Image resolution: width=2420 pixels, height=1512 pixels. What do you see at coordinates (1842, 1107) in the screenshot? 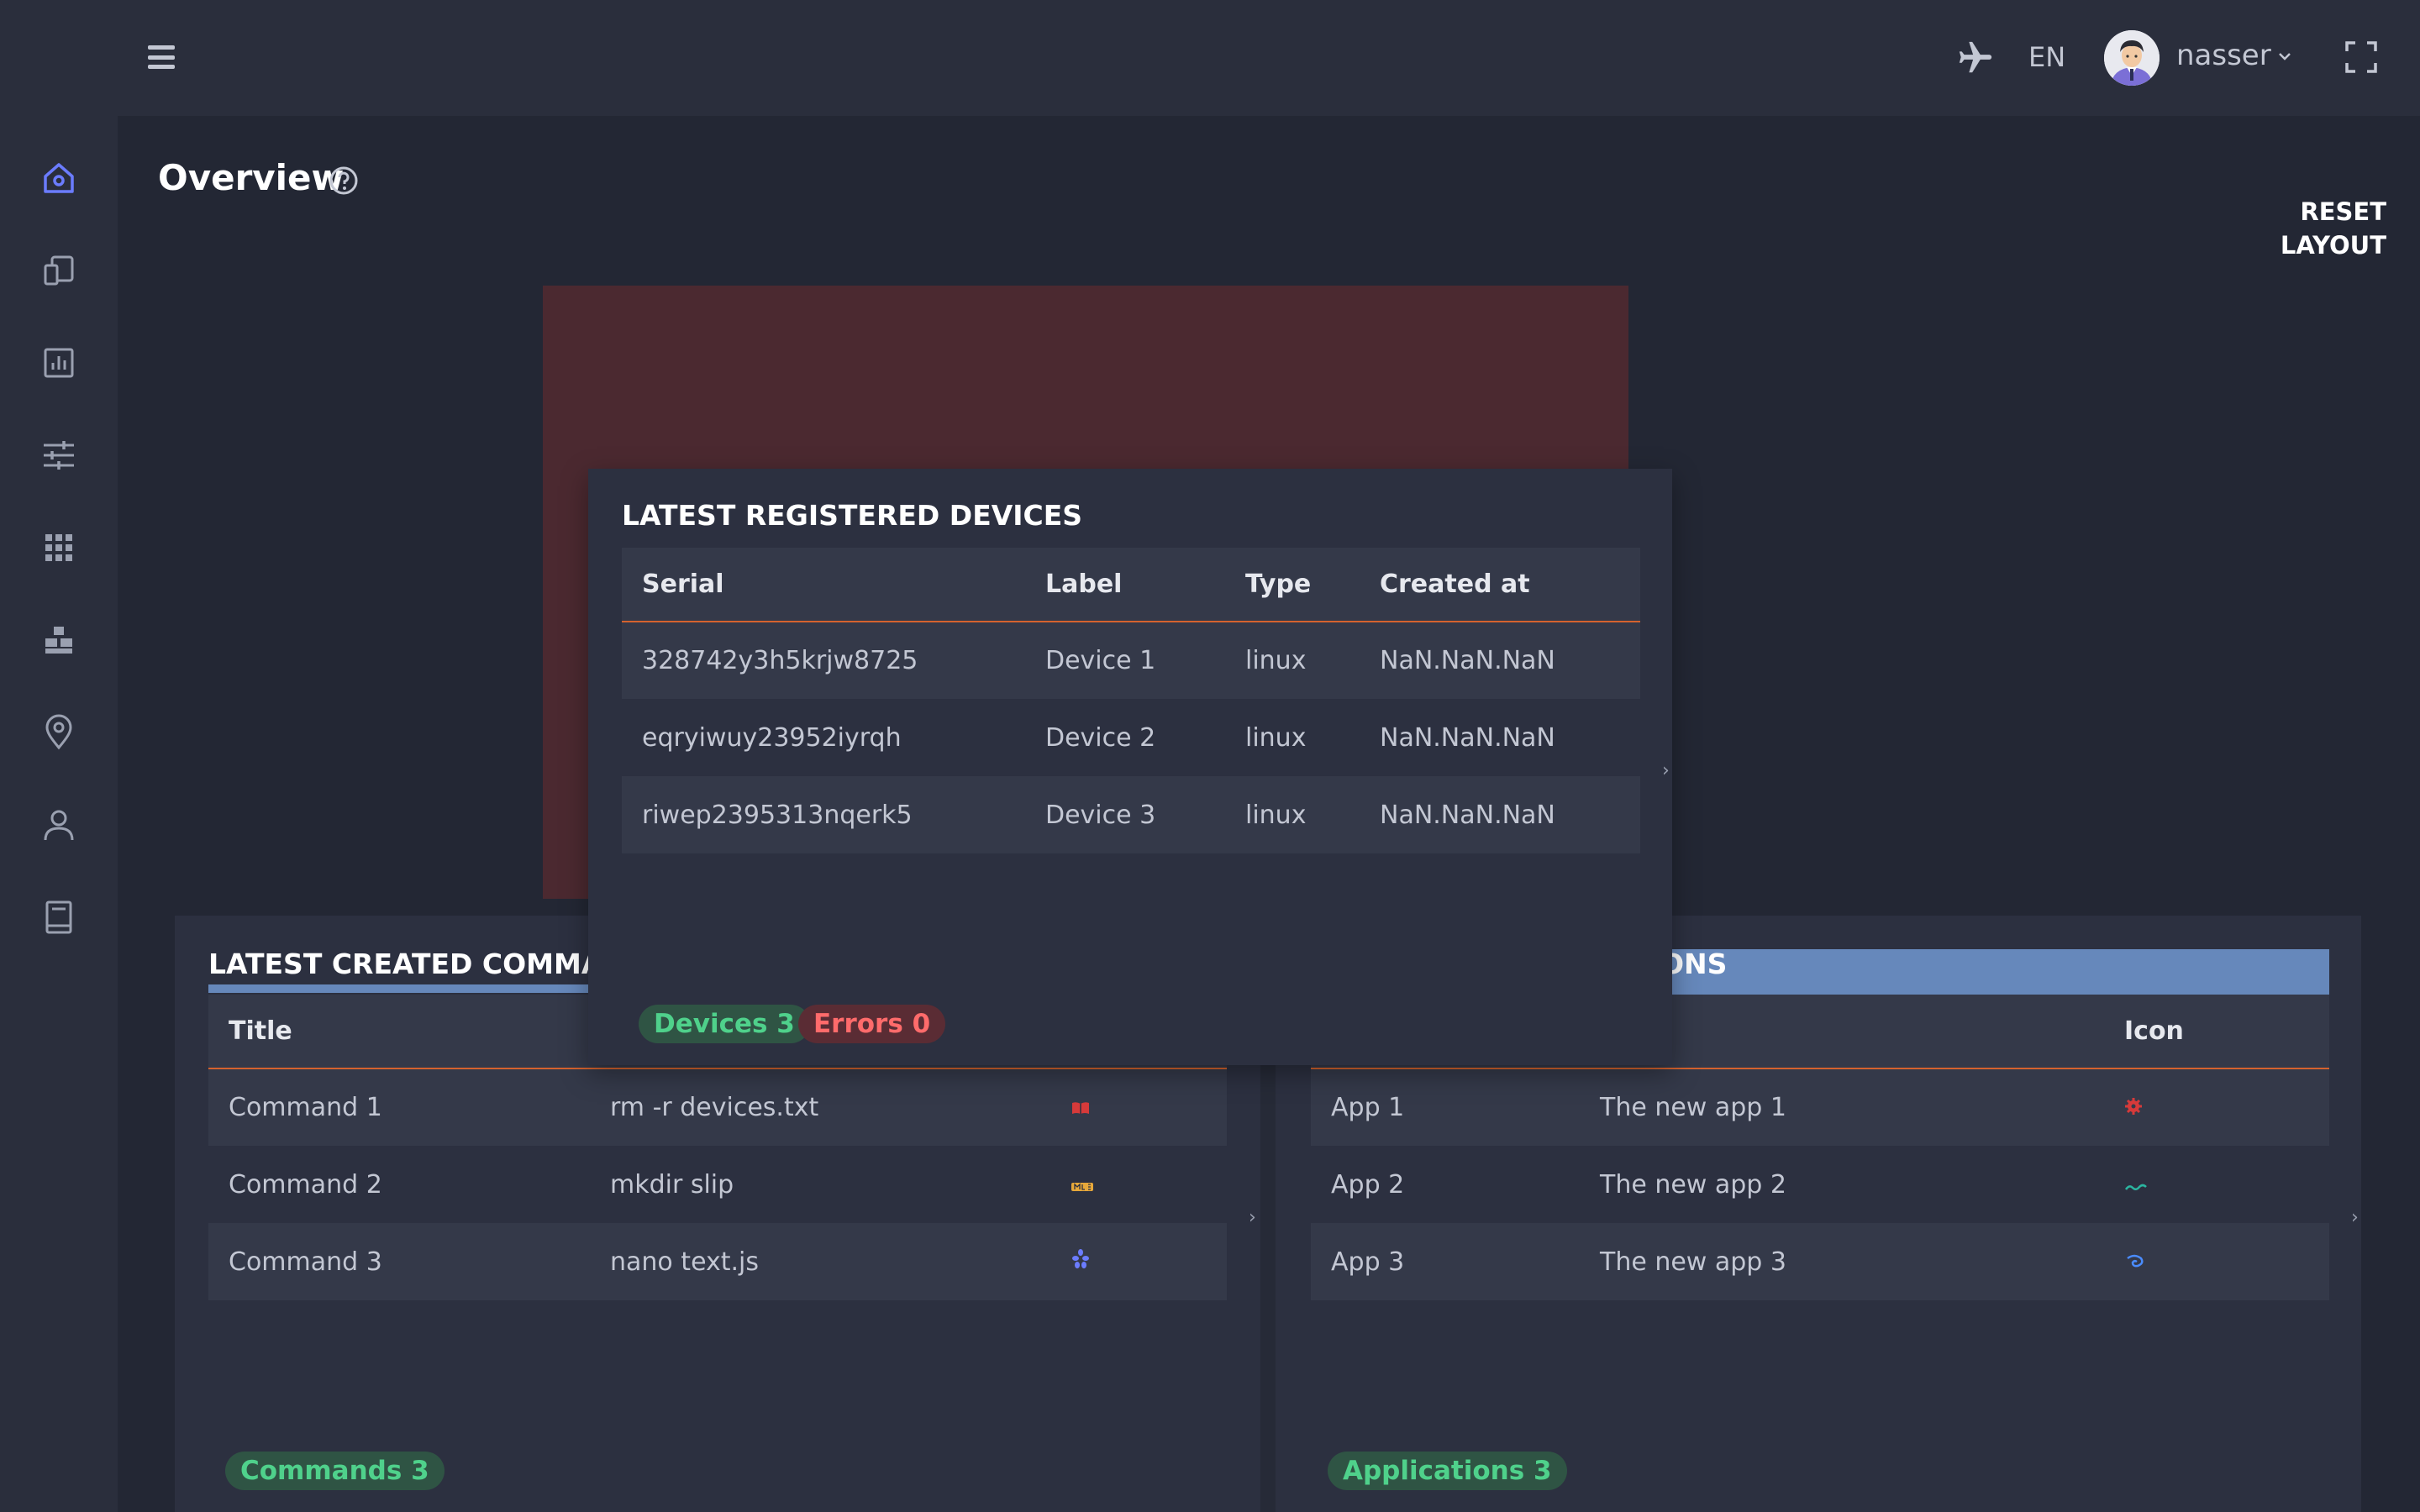
I see `app-description: The new app 1` at bounding box center [1842, 1107].